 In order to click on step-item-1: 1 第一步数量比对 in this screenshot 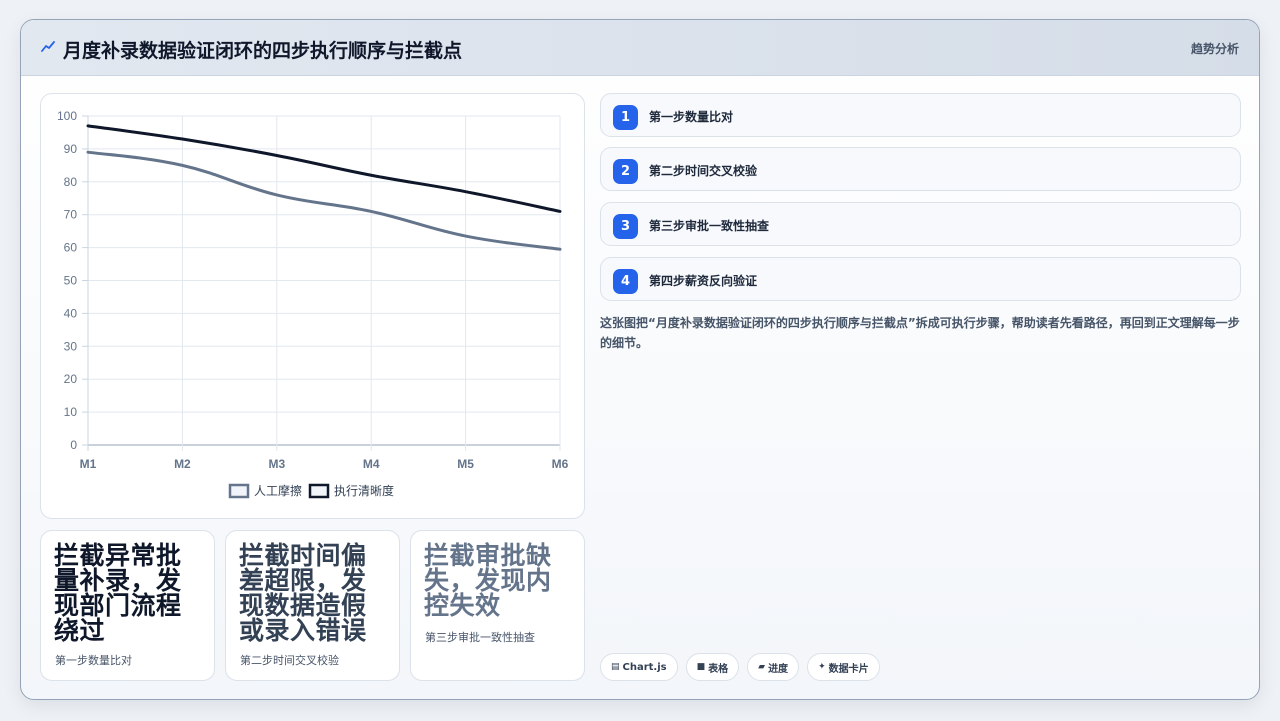, I will do `click(920, 115)`.